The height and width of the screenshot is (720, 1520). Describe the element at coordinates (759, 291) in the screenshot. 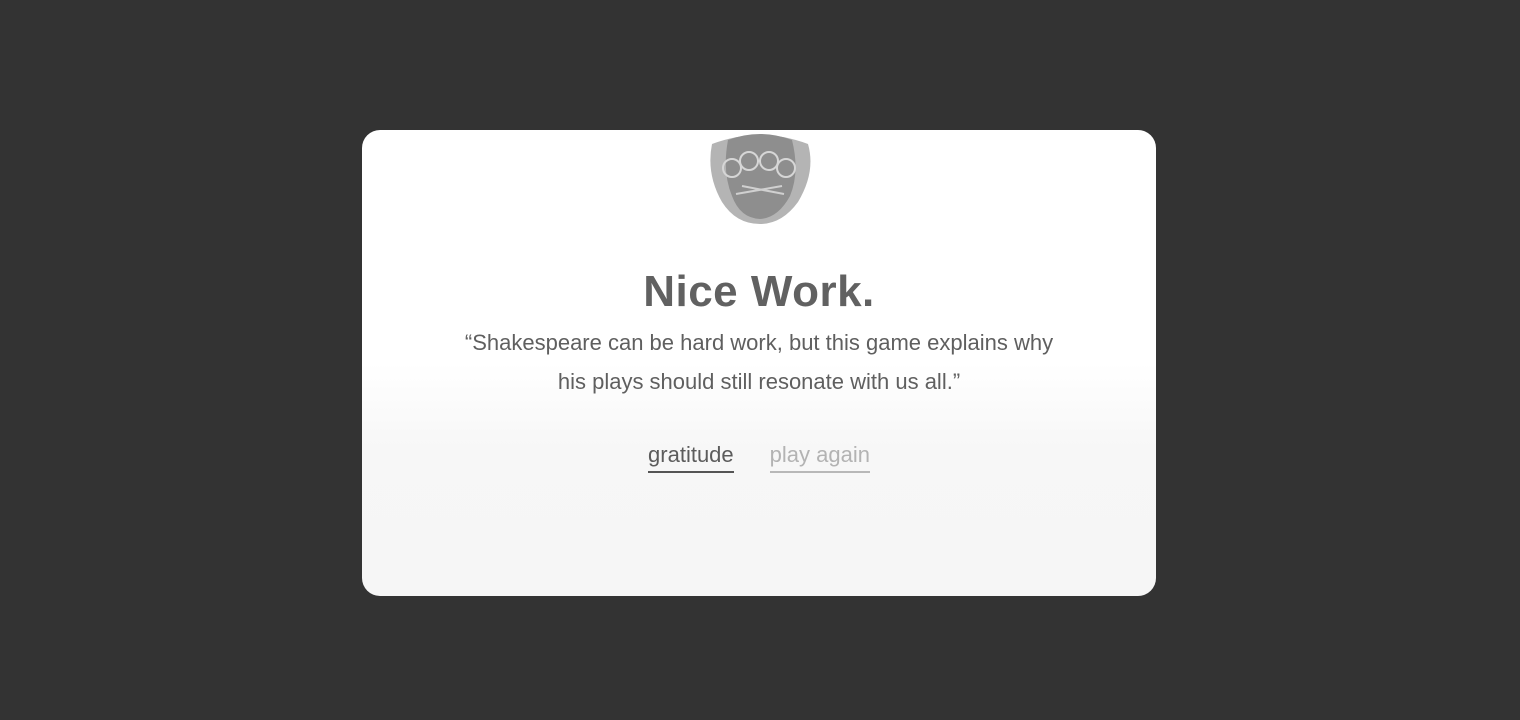

I see `result-title: Nice Work.` at that location.